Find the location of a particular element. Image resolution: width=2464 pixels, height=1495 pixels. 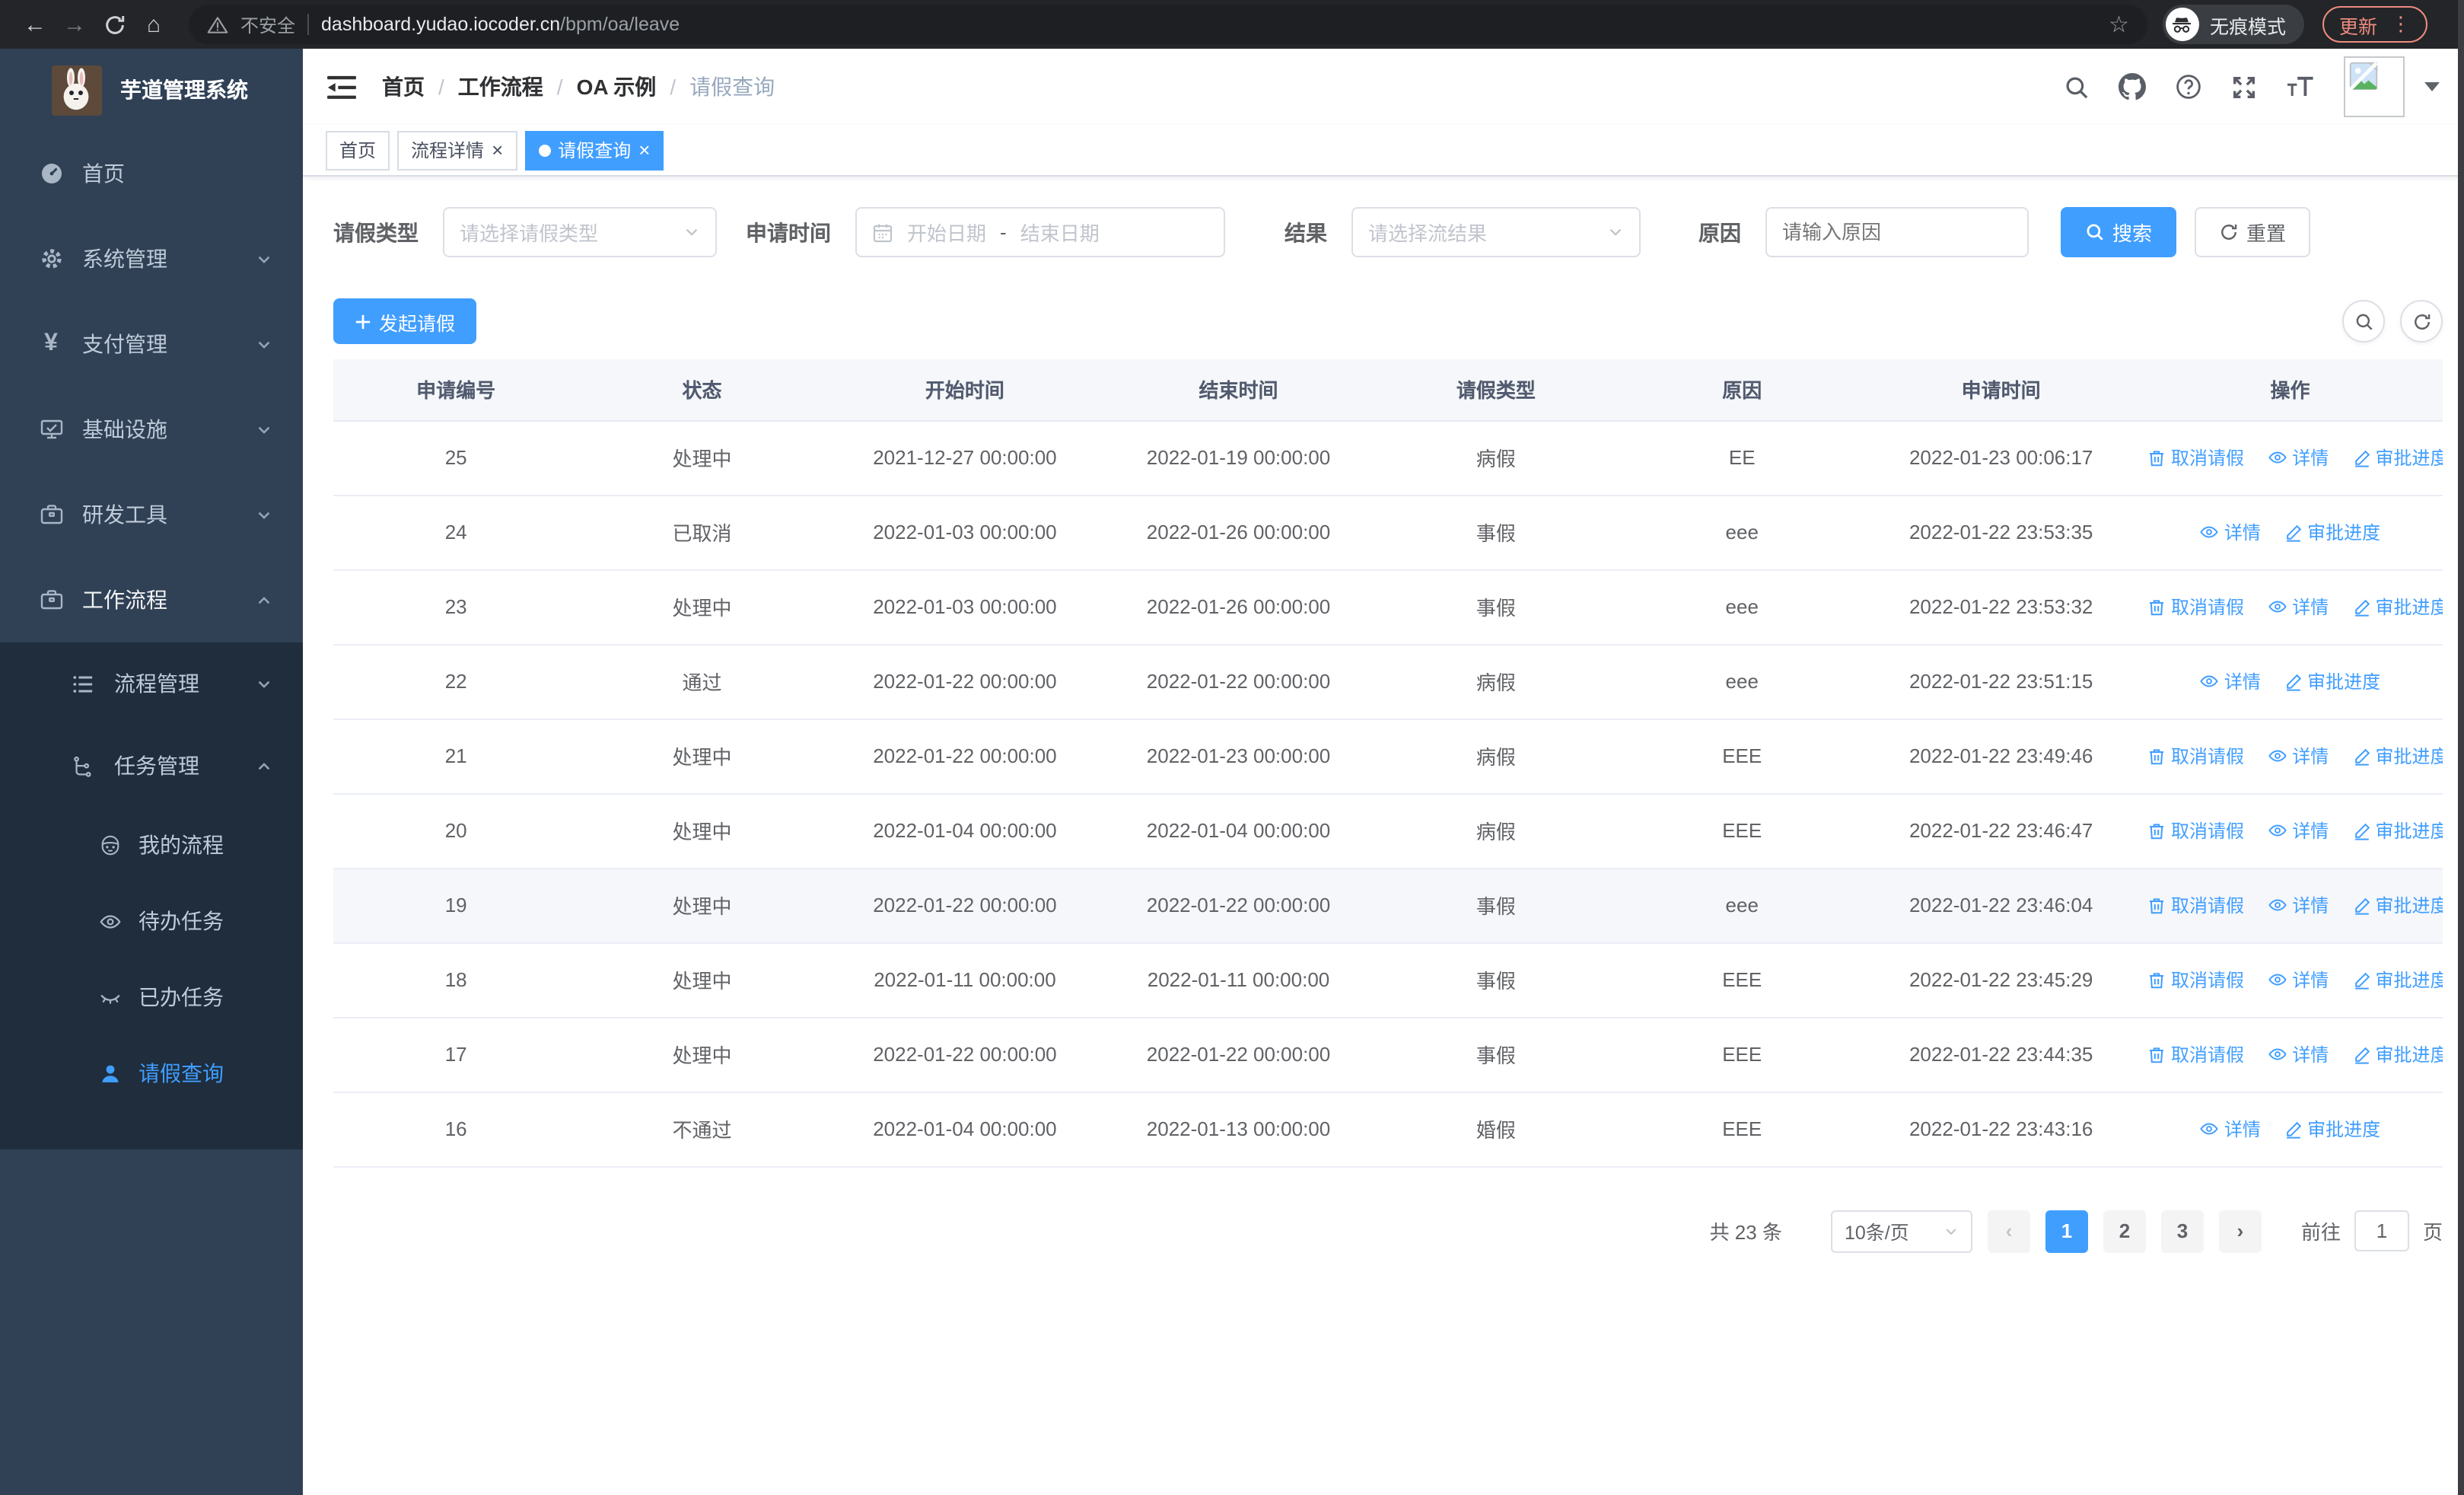

breadcrumb-oa-example: OA 示例 is located at coordinates (617, 87).